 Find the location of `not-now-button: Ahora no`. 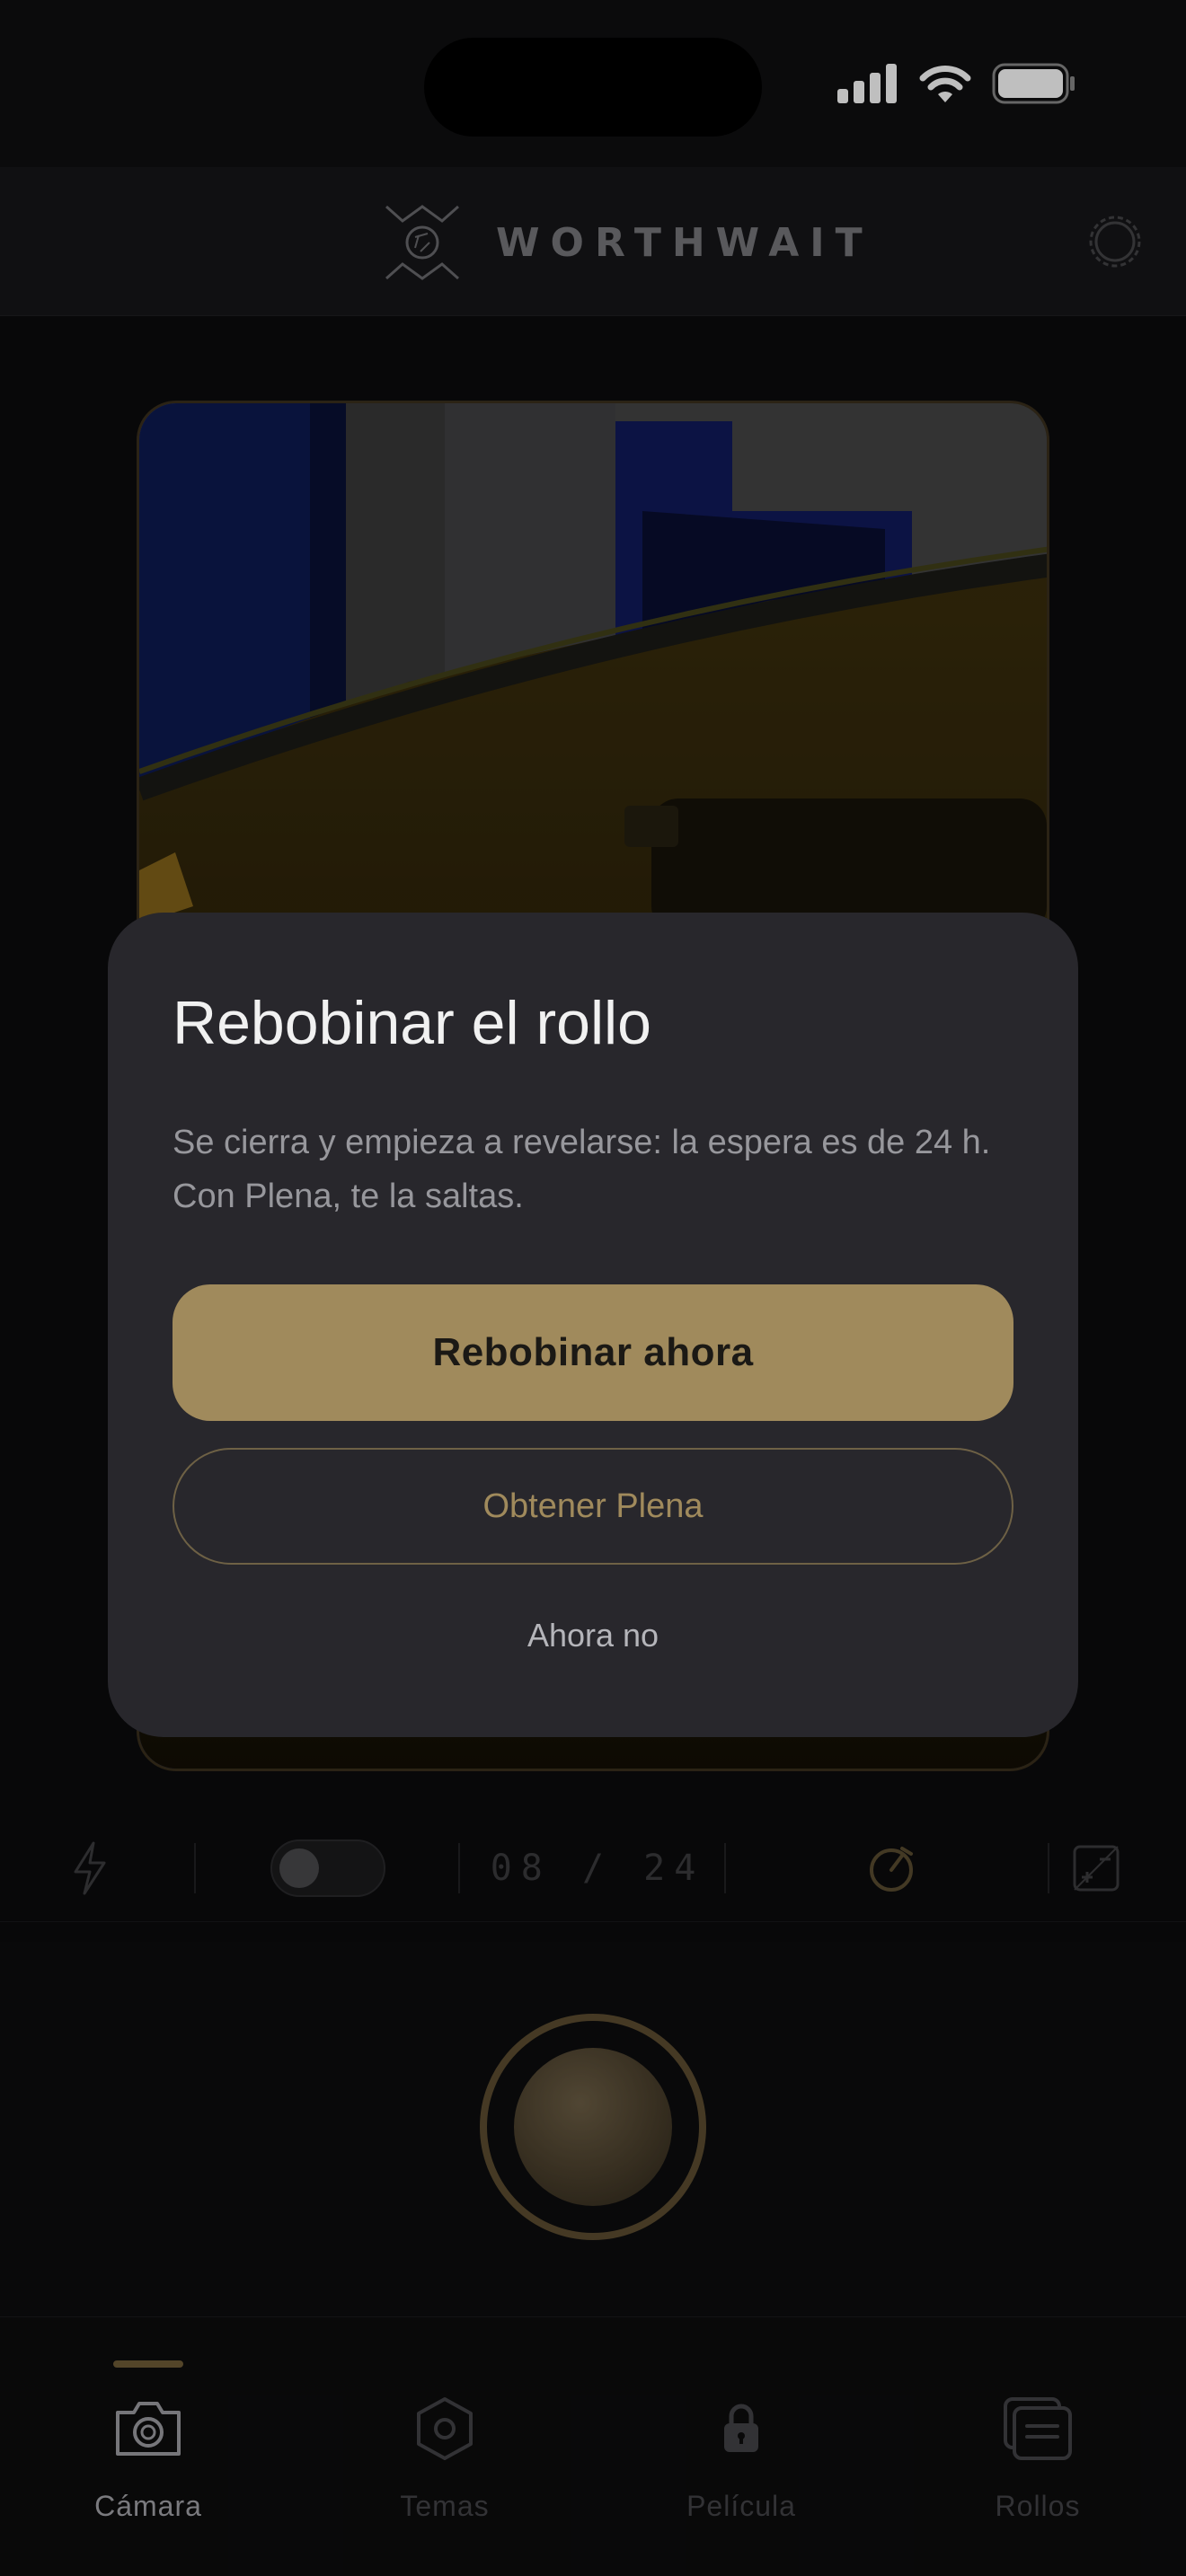

not-now-button: Ahora no is located at coordinates (593, 1635).